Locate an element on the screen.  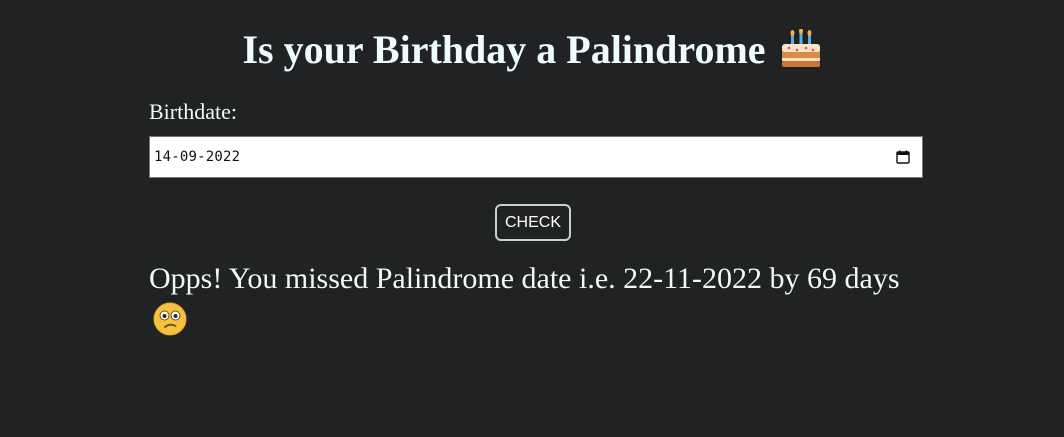
page-title-text: Is your Birthday a Palindrome is located at coordinates (504, 49).